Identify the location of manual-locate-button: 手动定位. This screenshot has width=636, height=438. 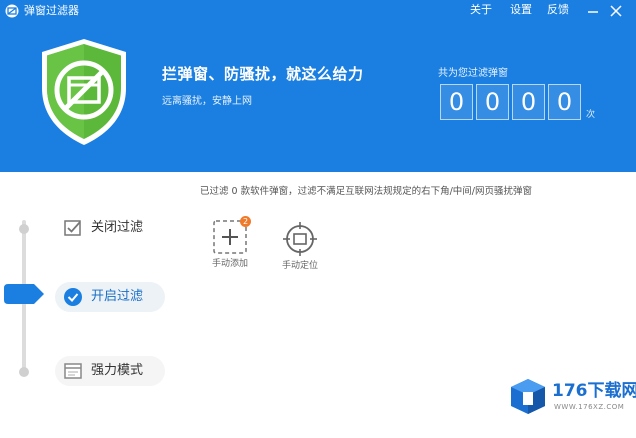
(300, 246).